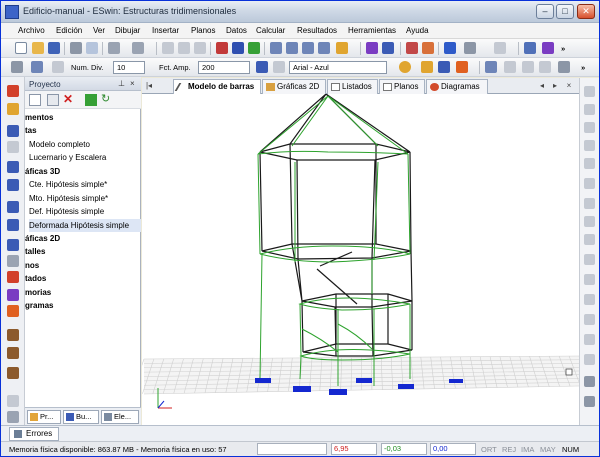 This screenshot has width=600, height=457. What do you see at coordinates (563, 48) in the screenshot?
I see `toolbar-overflow-icon: »` at bounding box center [563, 48].